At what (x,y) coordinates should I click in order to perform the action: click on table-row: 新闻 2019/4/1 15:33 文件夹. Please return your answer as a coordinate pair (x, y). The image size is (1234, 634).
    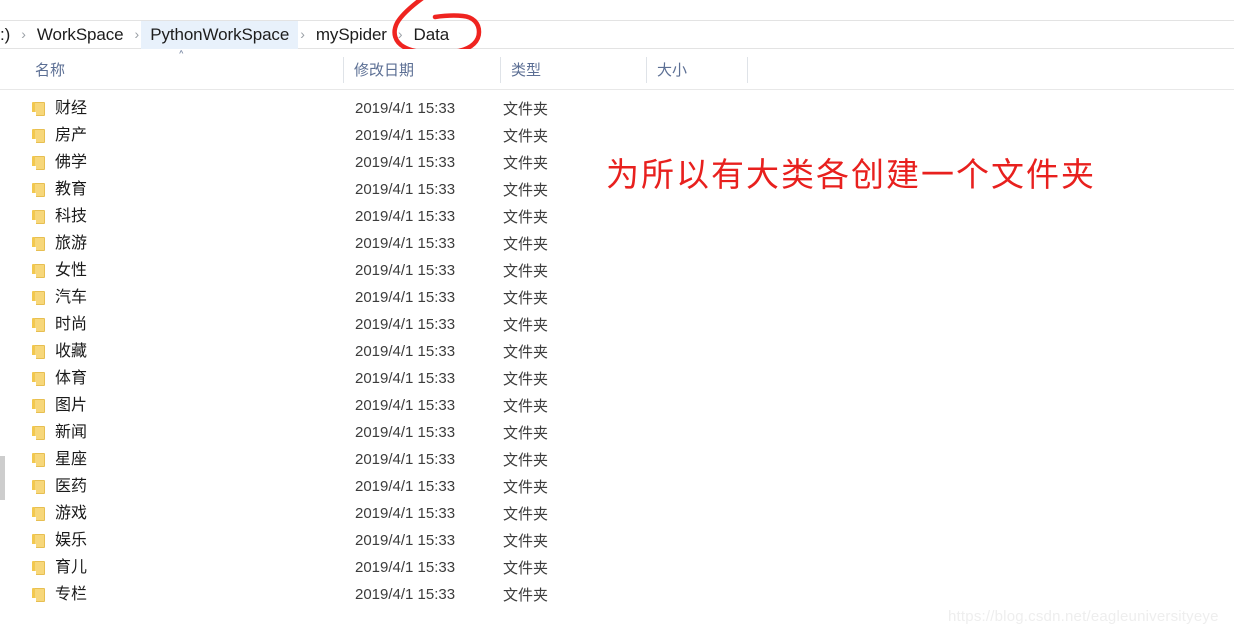
    Looking at the image, I should click on (617, 432).